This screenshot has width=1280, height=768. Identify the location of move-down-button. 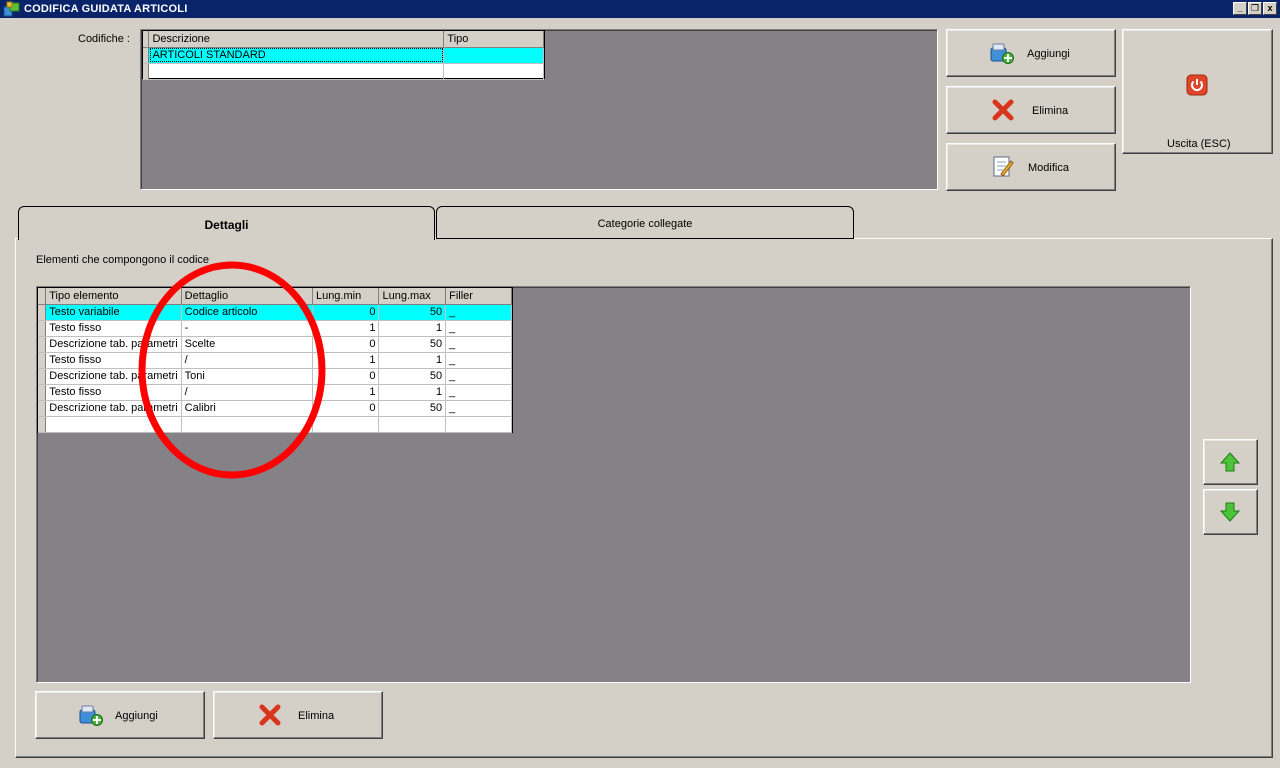
(1230, 512).